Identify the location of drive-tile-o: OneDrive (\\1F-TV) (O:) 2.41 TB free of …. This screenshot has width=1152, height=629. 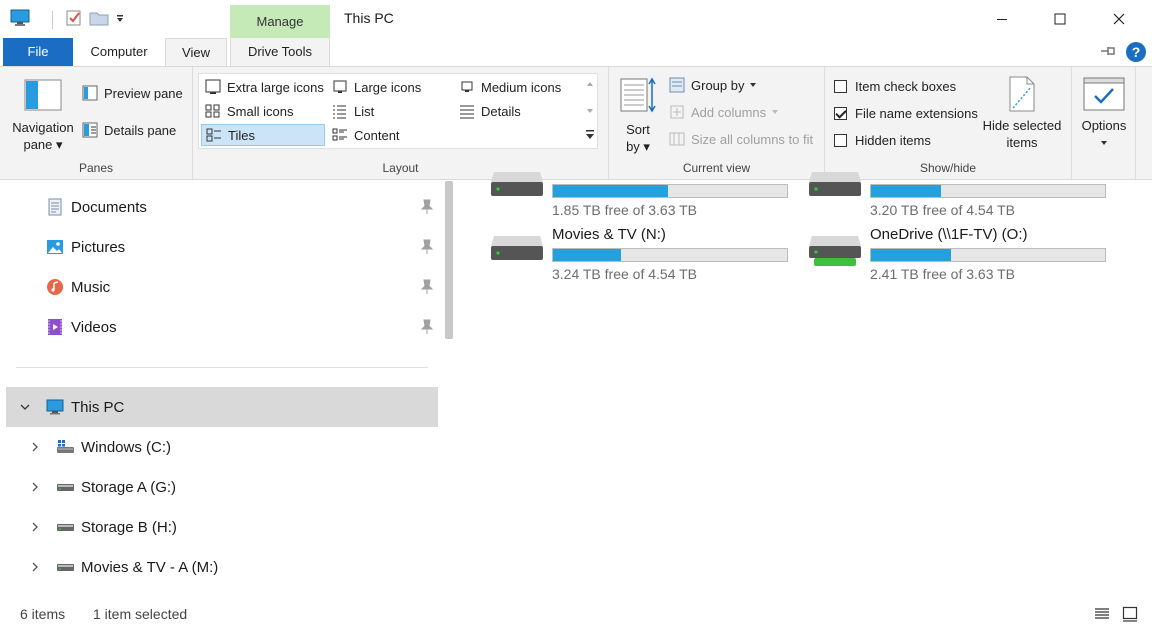
(958, 256).